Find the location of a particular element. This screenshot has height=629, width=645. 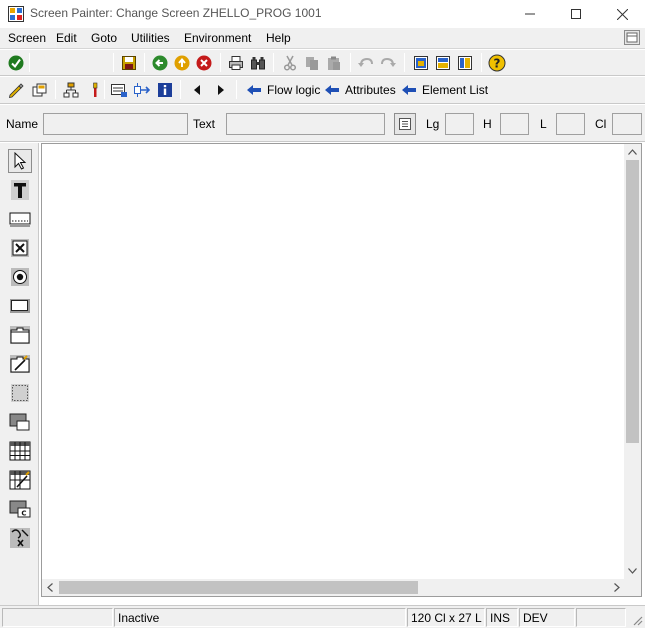

table-control-icon is located at coordinates (20, 451).